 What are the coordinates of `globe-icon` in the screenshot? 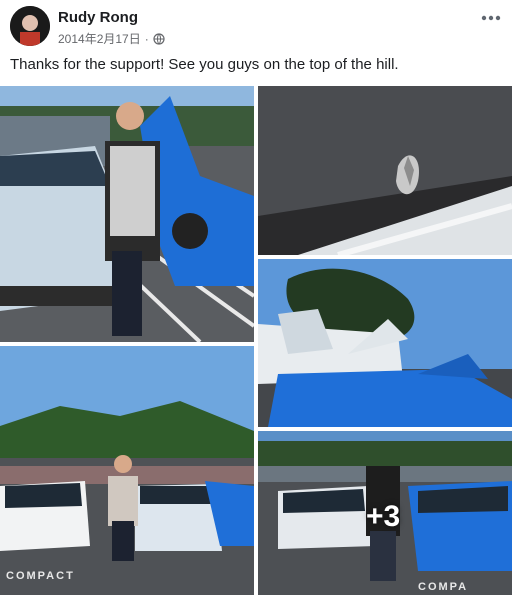 It's located at (159, 38).